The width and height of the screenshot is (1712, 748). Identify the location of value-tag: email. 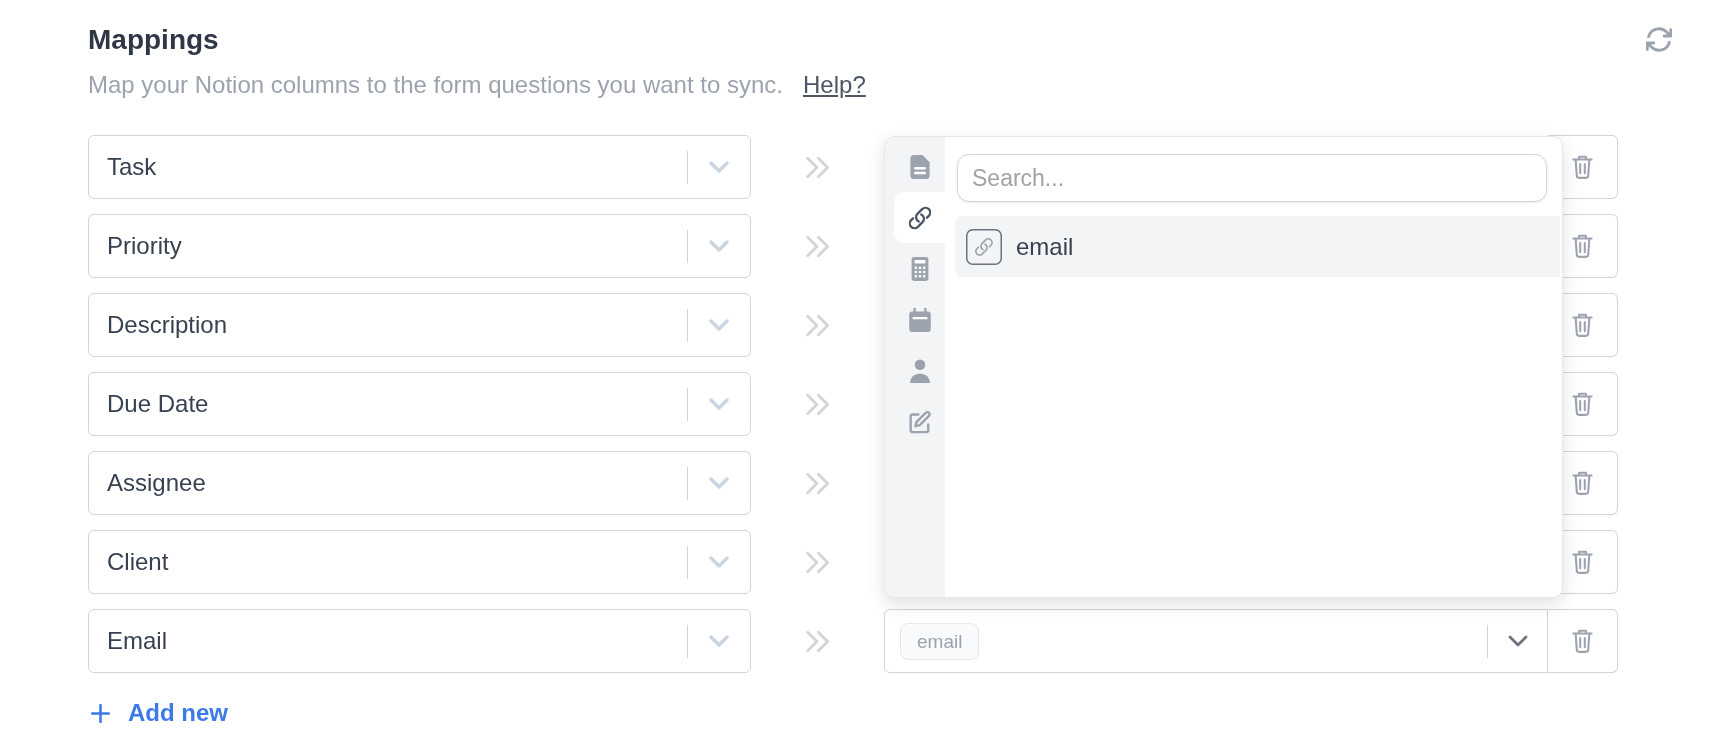
(940, 641).